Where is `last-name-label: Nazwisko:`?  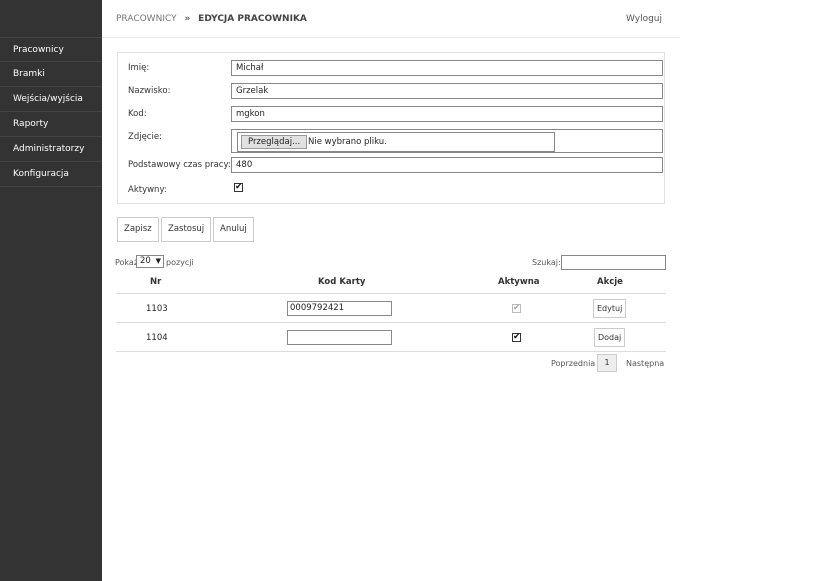
last-name-label: Nazwisko: is located at coordinates (149, 91).